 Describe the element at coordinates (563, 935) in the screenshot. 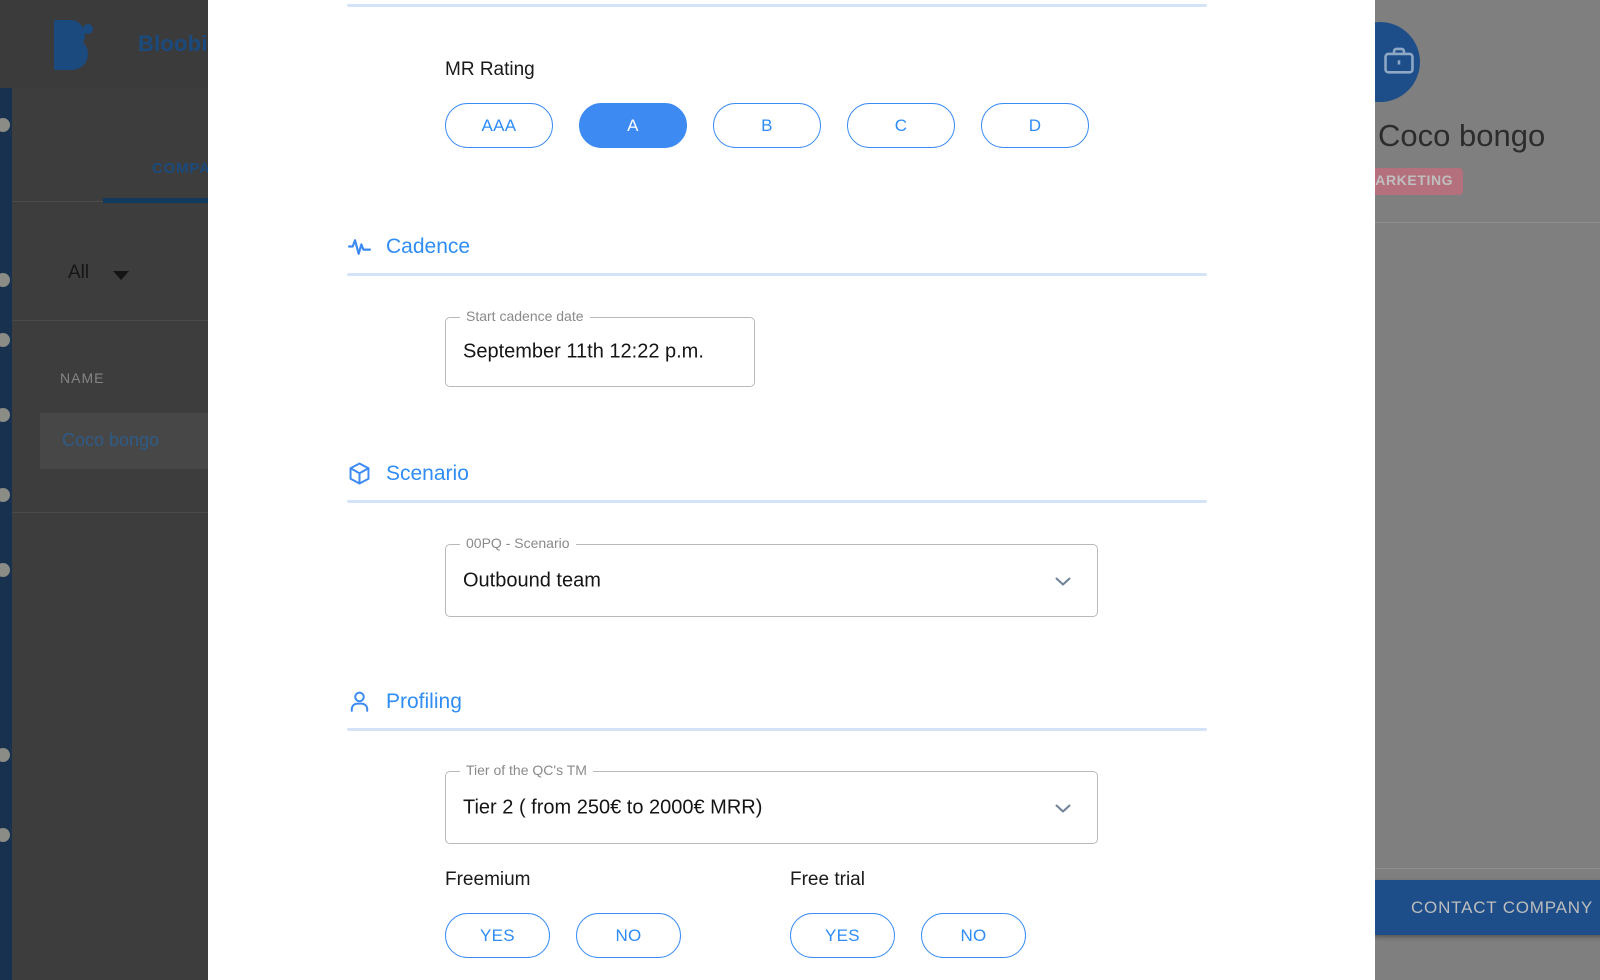

I see `freemium-options: YES NO` at that location.